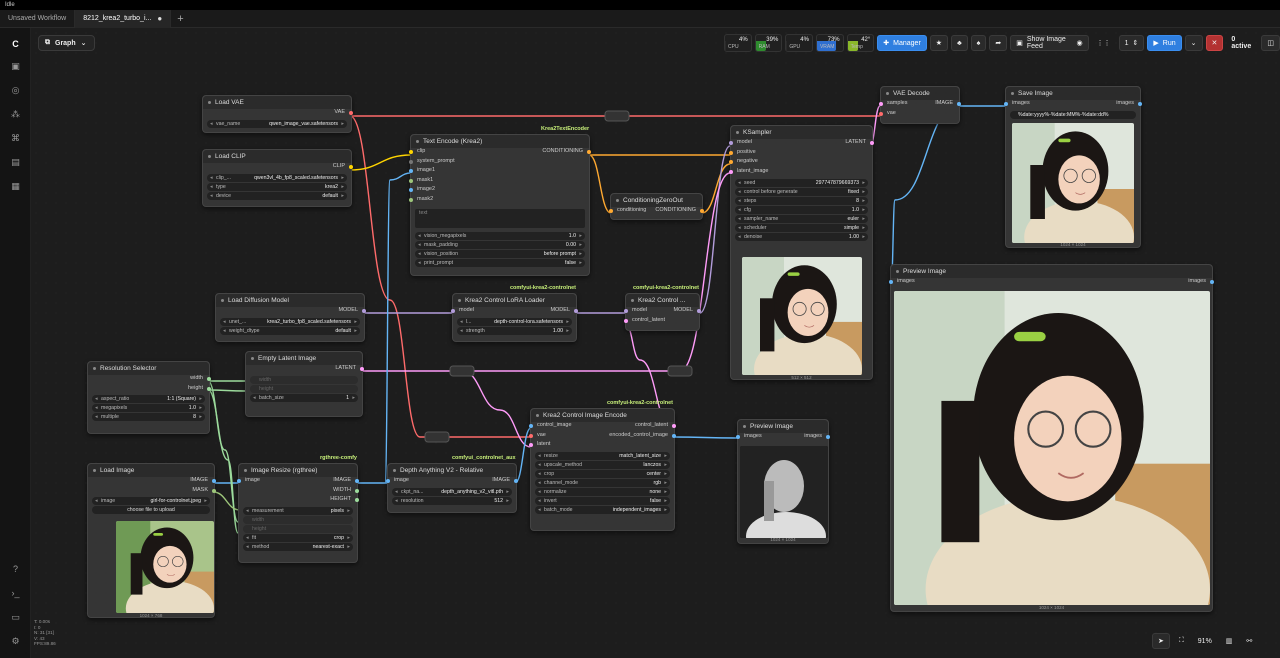 This screenshot has width=1280, height=658. Describe the element at coordinates (801, 201) in the screenshot. I see `widget-steps: ◂ steps 8 ▸` at that location.